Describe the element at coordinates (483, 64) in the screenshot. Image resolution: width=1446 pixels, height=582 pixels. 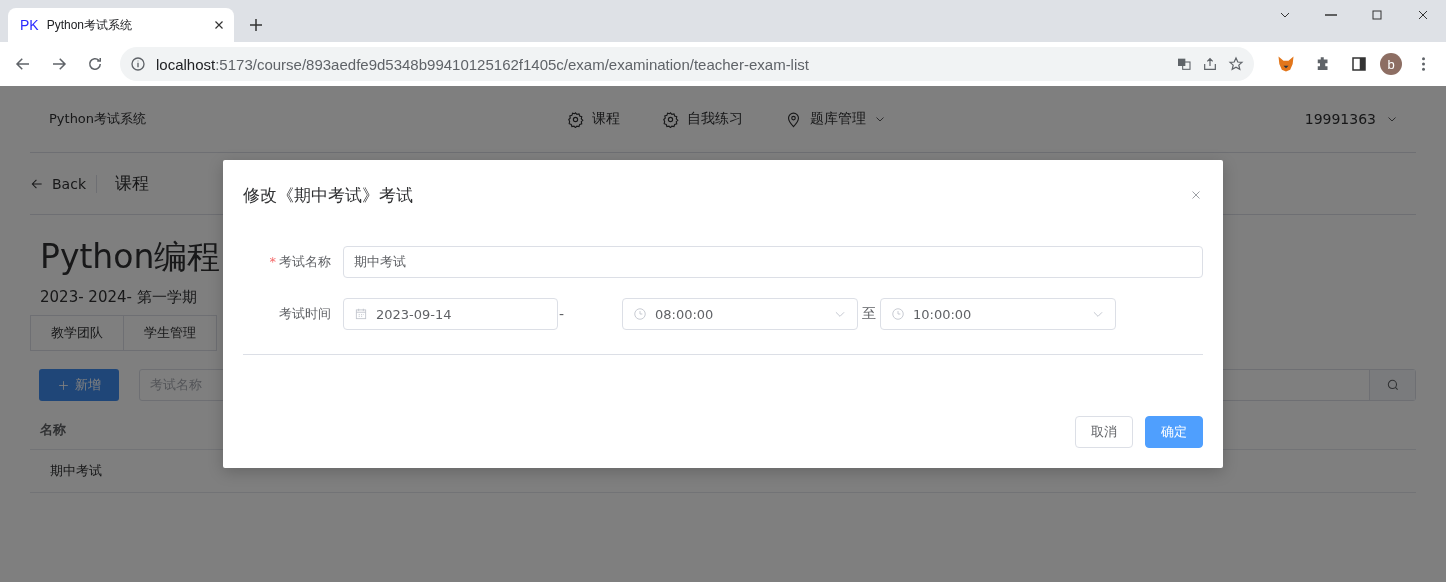
I see `url-text: localhost:5173/course/893aedfe9d5348b99410125162f1405c/exam/examination/teacher-exam-list` at that location.